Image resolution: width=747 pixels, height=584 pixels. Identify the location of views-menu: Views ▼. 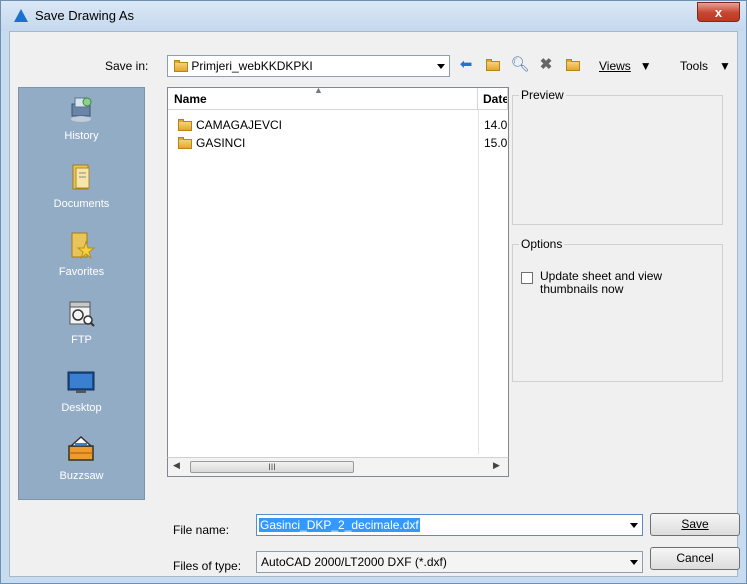
(625, 66).